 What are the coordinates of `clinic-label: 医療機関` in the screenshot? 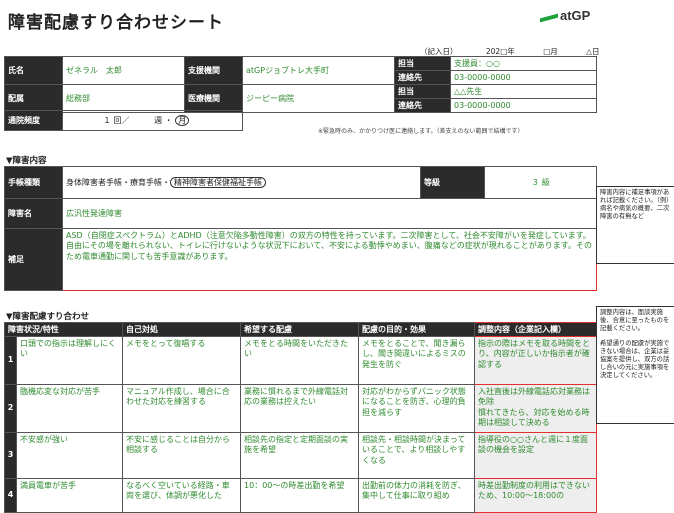 It's located at (213, 98).